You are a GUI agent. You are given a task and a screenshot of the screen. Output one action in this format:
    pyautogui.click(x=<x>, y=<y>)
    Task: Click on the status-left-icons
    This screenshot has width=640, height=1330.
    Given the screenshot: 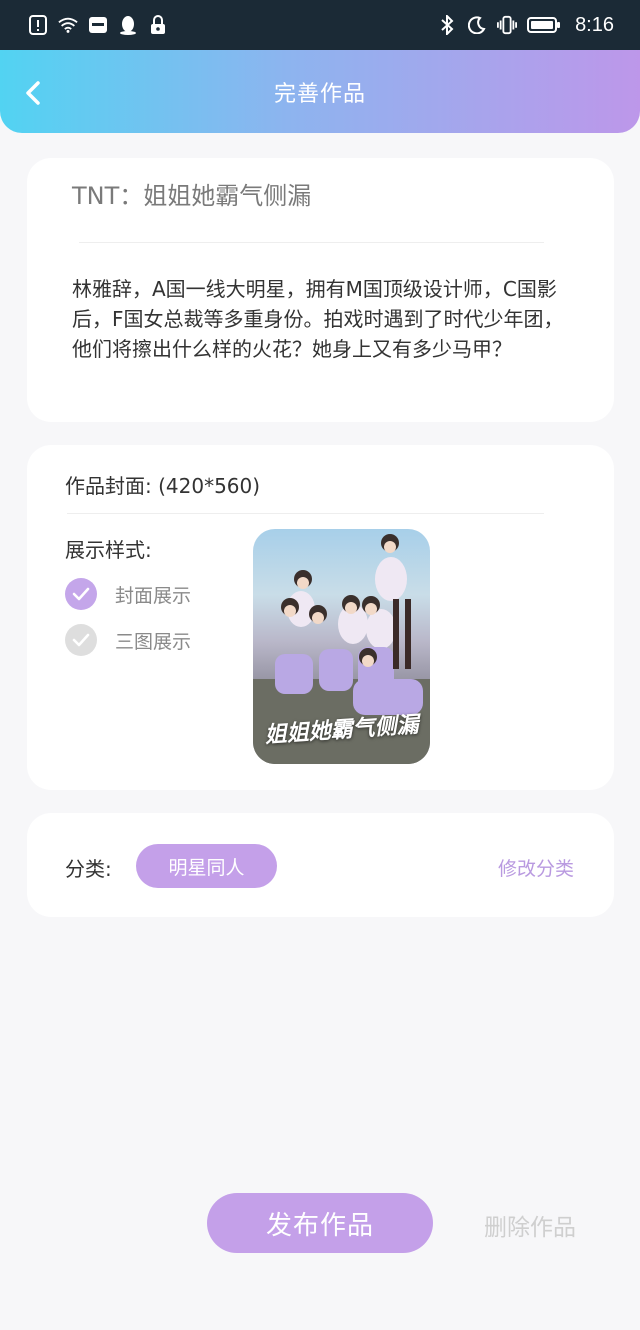 What is the action you would take?
    pyautogui.click(x=98, y=25)
    